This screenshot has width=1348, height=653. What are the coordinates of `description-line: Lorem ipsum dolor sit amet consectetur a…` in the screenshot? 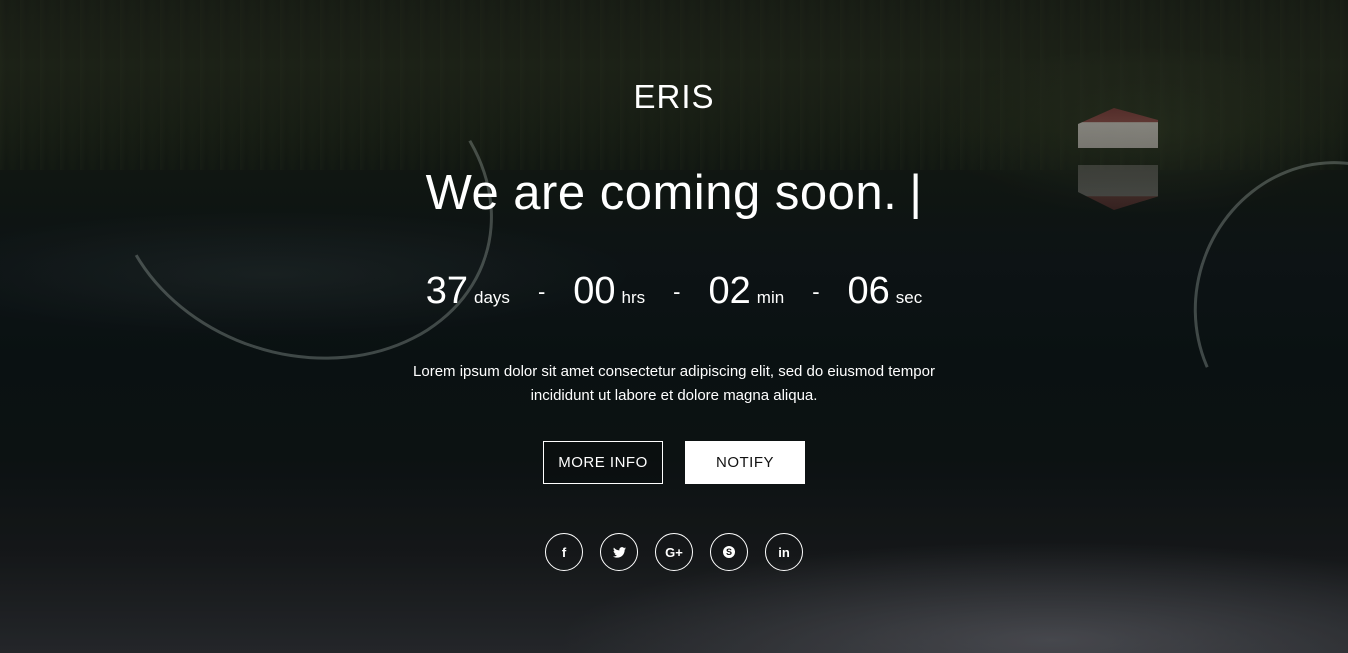 It's located at (674, 371).